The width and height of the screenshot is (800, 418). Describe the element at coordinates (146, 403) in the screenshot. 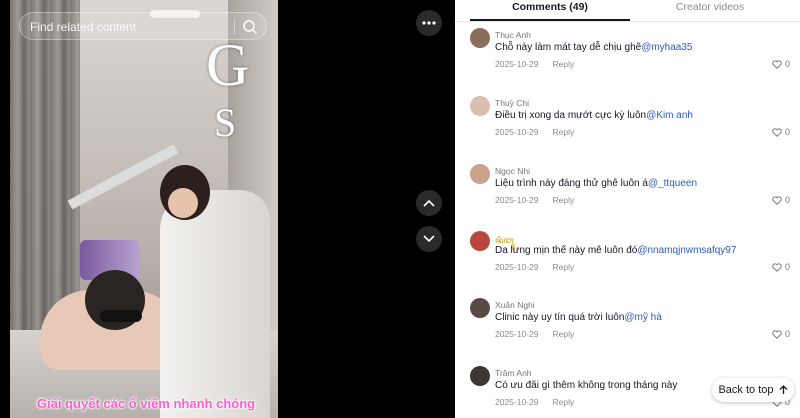

I see `video-caption: Giải quyết các ổ viêm nhanh chóng` at that location.